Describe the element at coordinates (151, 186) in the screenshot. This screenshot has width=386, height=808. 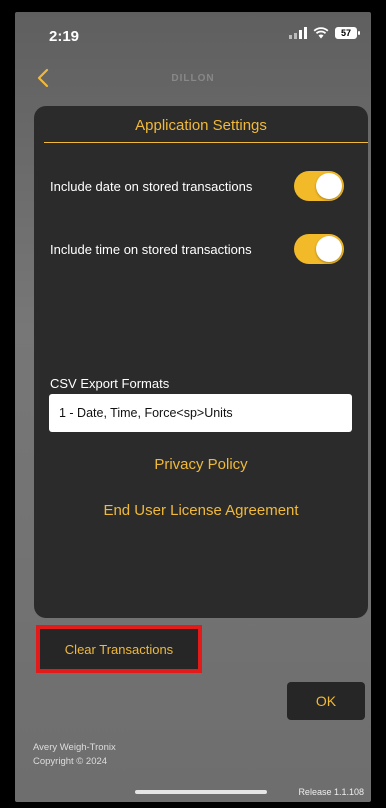
I see `include-date-label: Include date on stored transactions` at that location.